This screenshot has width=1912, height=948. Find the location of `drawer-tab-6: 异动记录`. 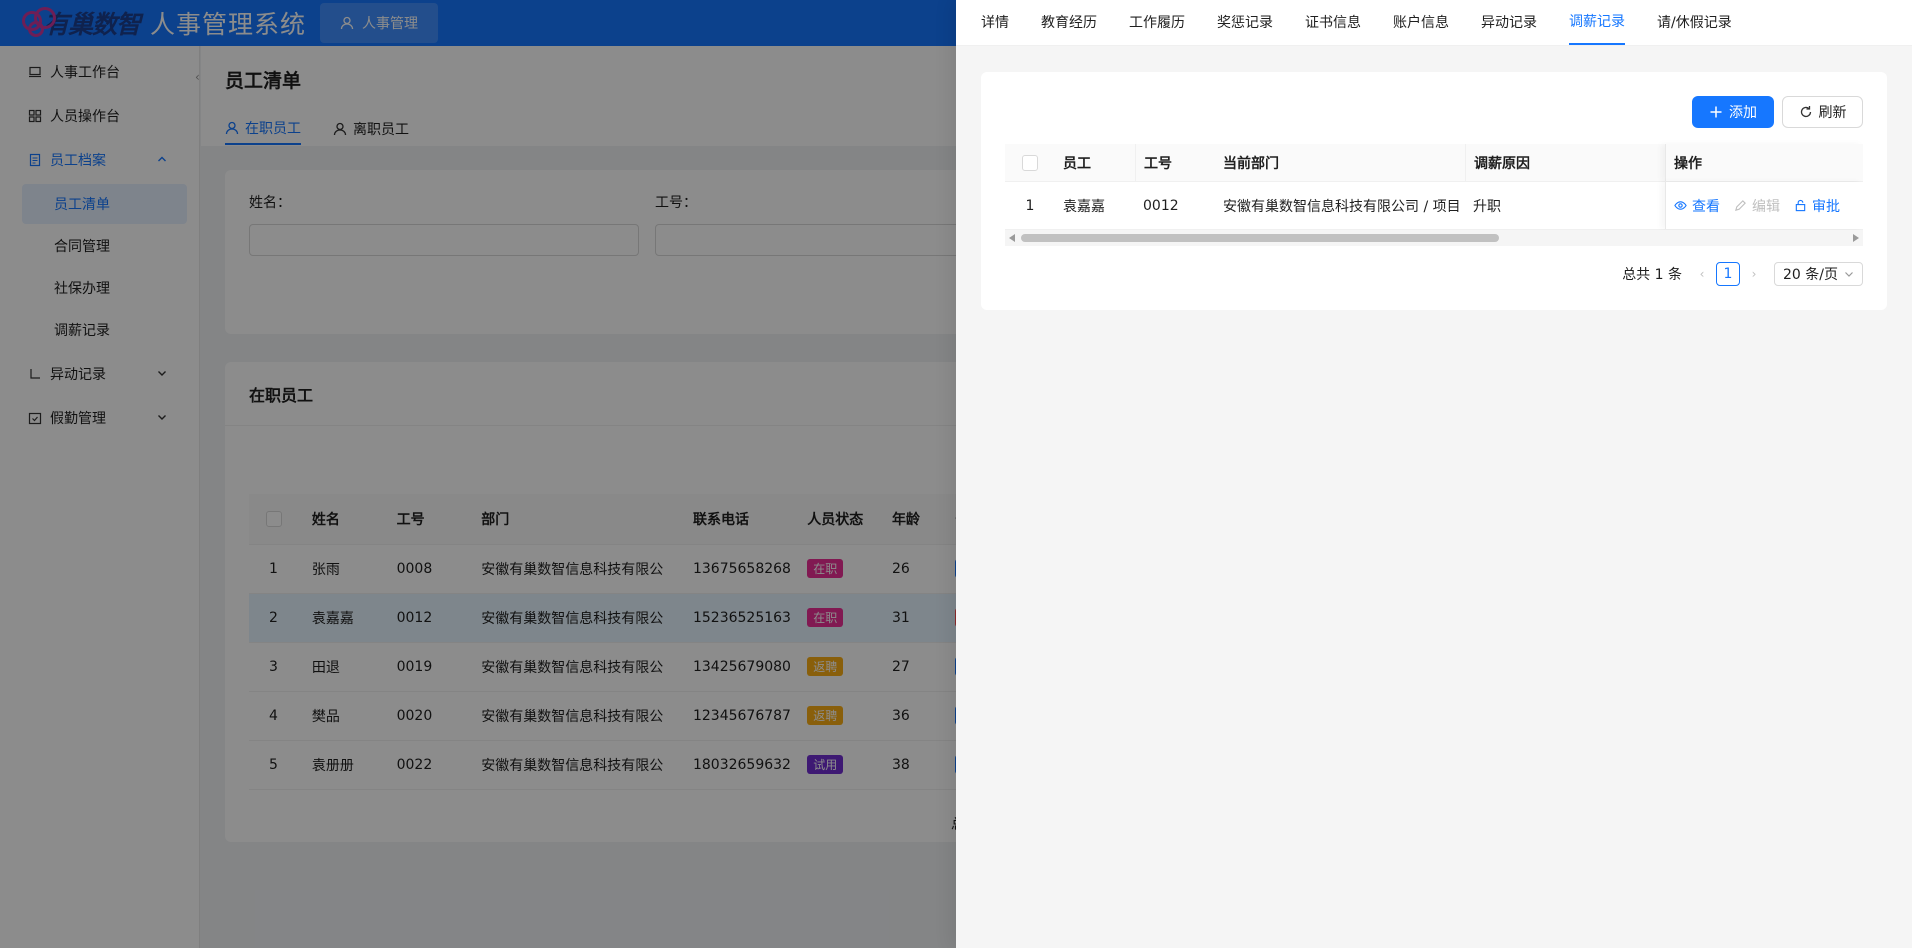

drawer-tab-6: 异动记录 is located at coordinates (1509, 22).